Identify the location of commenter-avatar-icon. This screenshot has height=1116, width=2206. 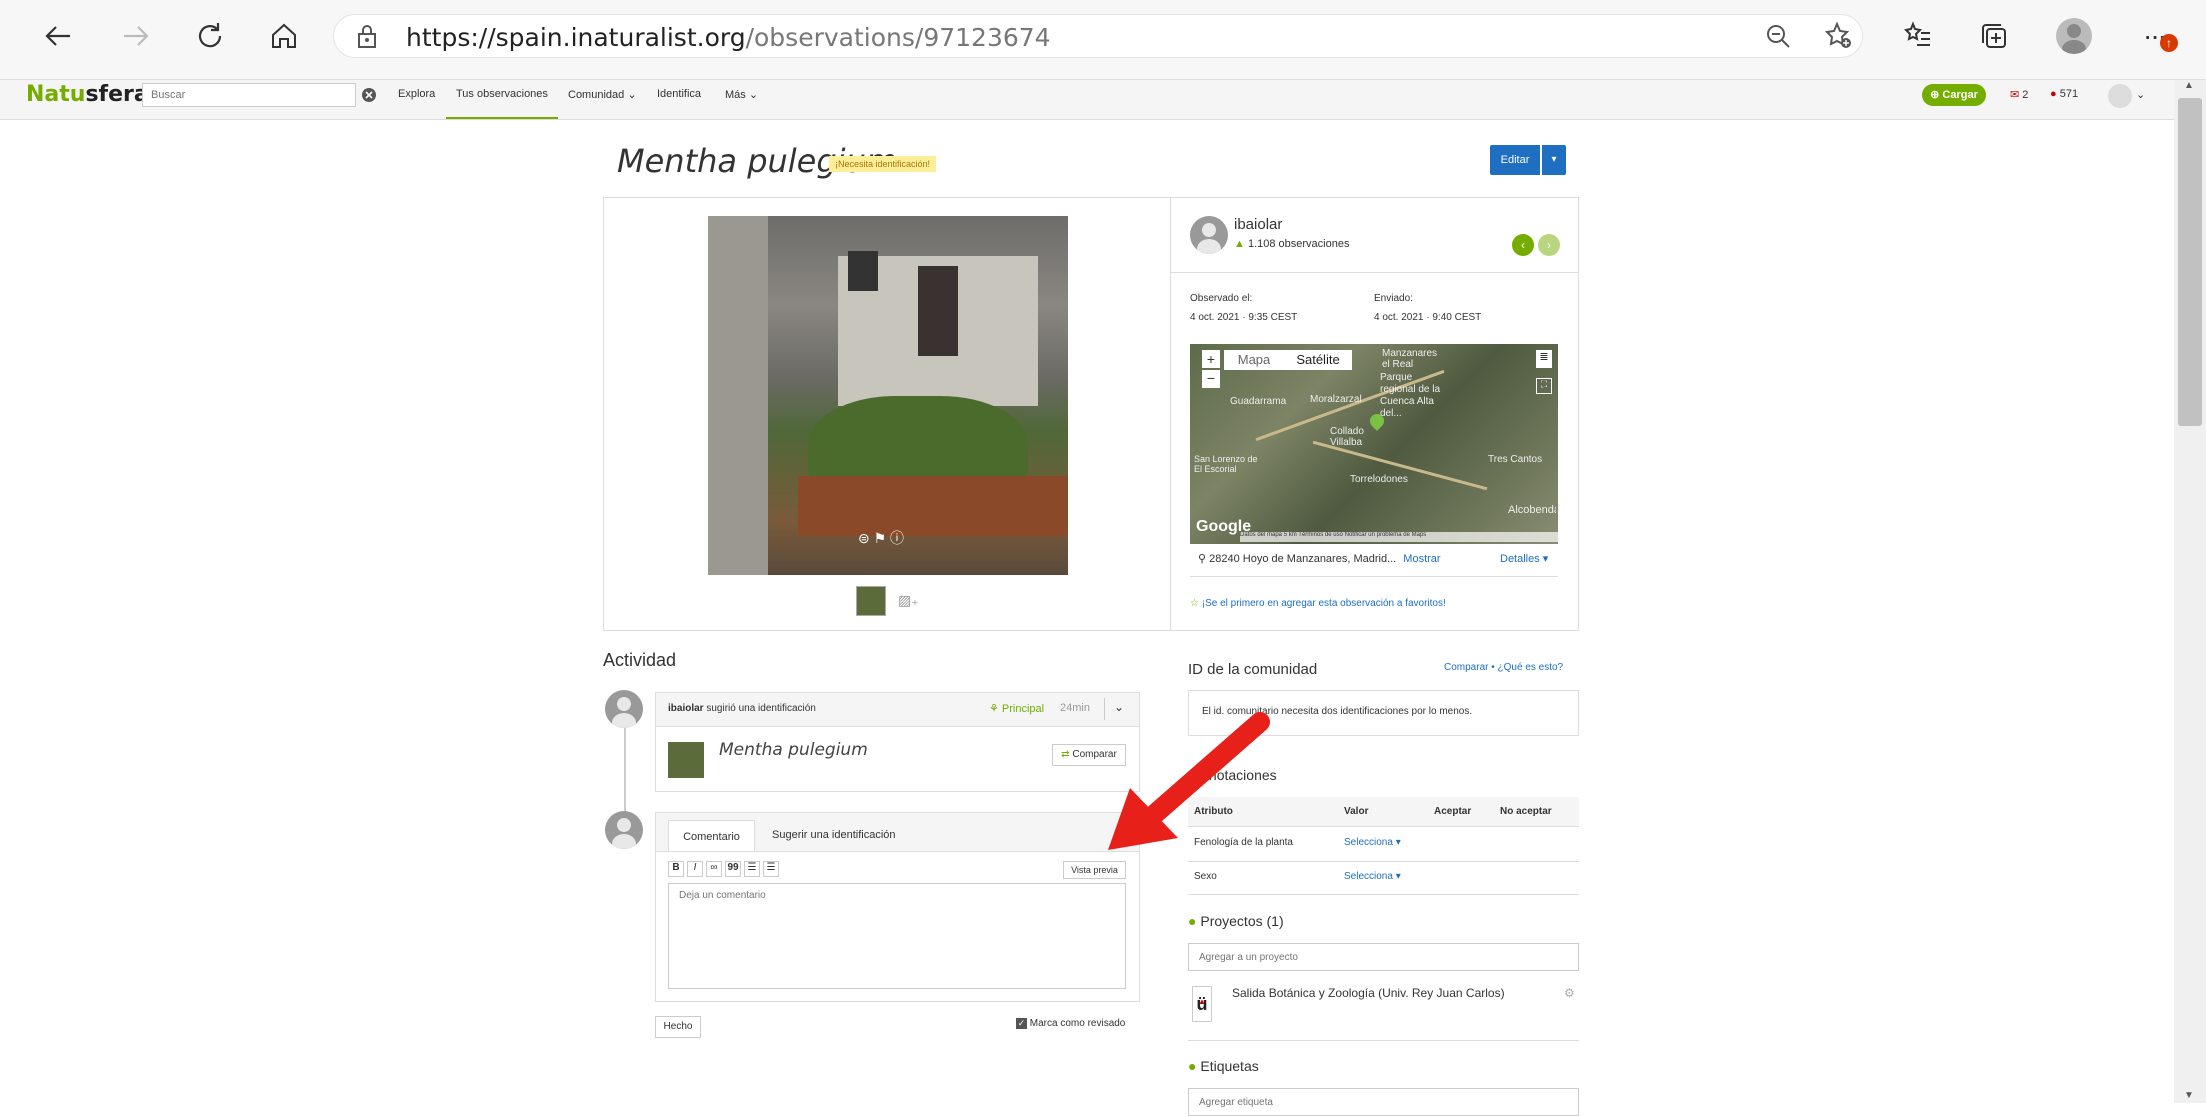
(624, 830).